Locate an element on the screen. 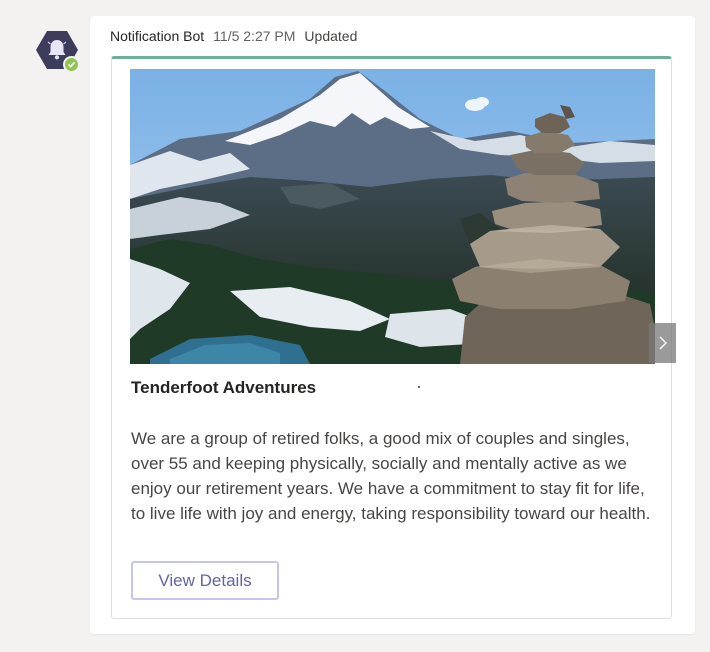  view-details-button: View Details is located at coordinates (205, 580).